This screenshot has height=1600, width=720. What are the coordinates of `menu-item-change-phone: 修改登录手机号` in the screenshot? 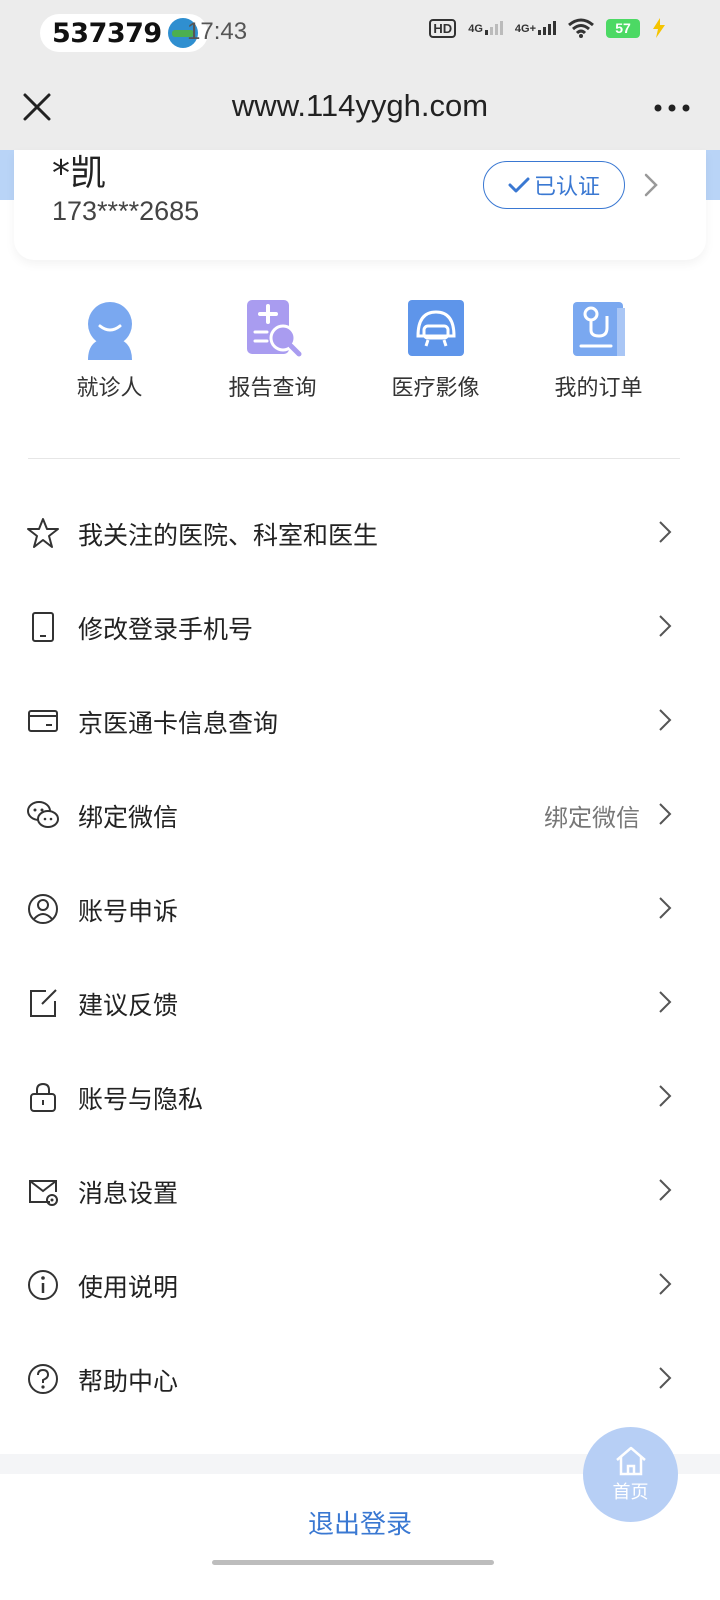 It's located at (360, 627).